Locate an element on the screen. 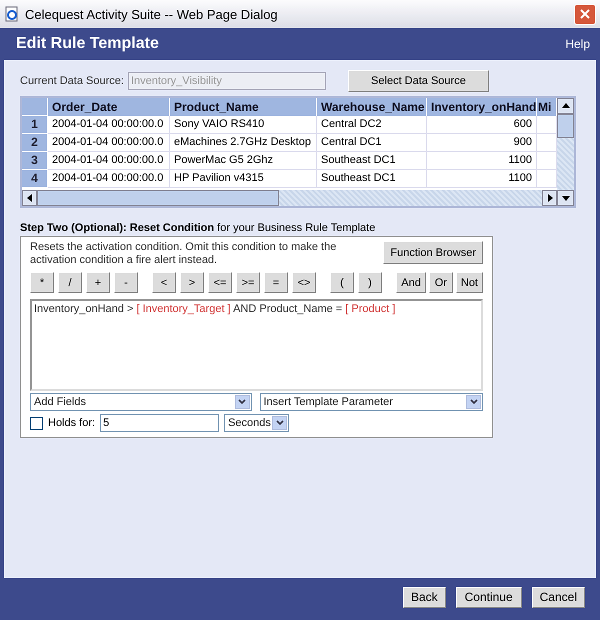 This screenshot has height=620, width=600. condition-text: AND Product_Name = is located at coordinates (287, 309).